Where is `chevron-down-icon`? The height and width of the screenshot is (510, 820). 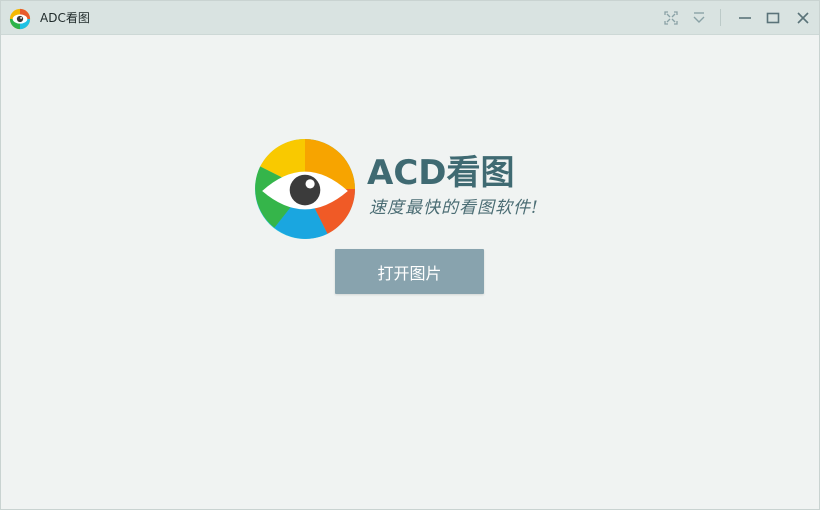 chevron-down-icon is located at coordinates (699, 17).